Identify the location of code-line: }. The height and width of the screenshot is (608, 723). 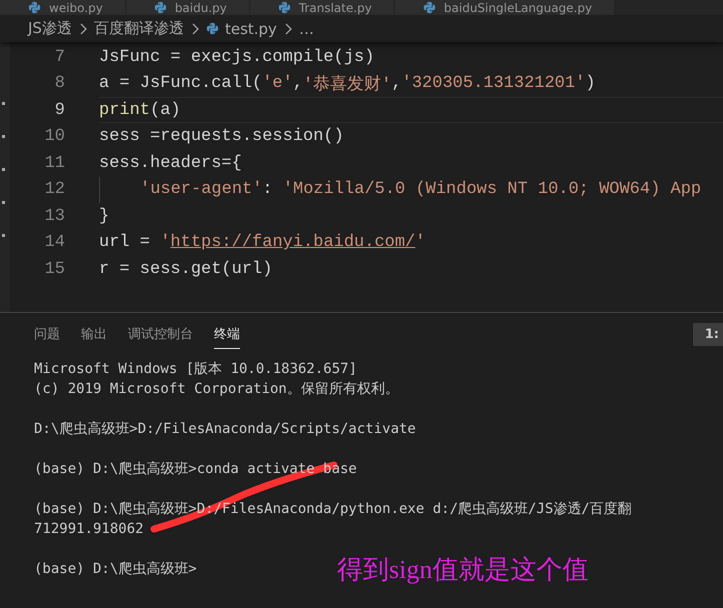
(104, 217).